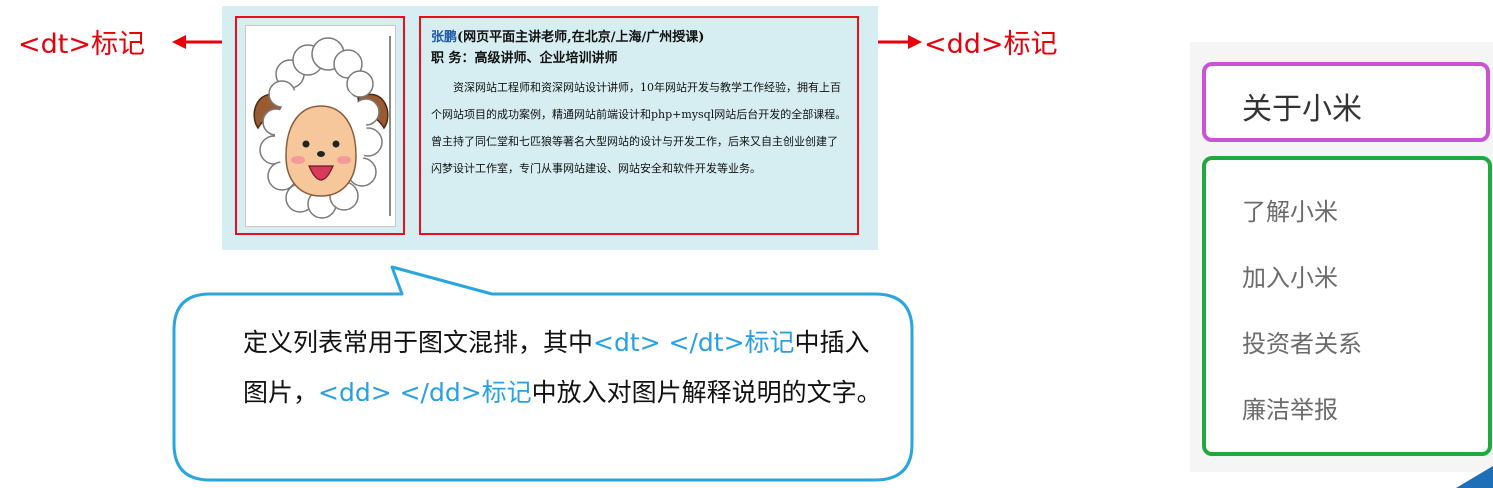 This screenshot has width=1493, height=488. Describe the element at coordinates (706, 392) in the screenshot. I see `callout-part-3: 中放入对图片解释说明的文字。` at that location.